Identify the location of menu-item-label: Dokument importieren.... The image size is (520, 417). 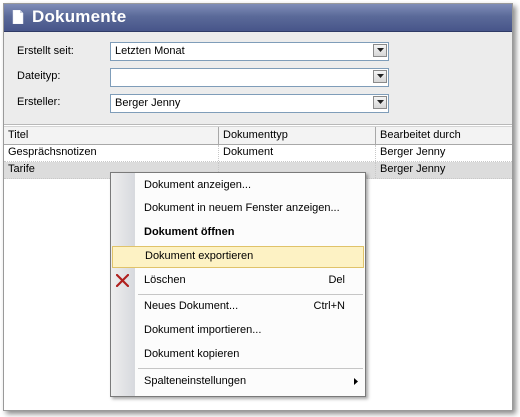
(203, 330).